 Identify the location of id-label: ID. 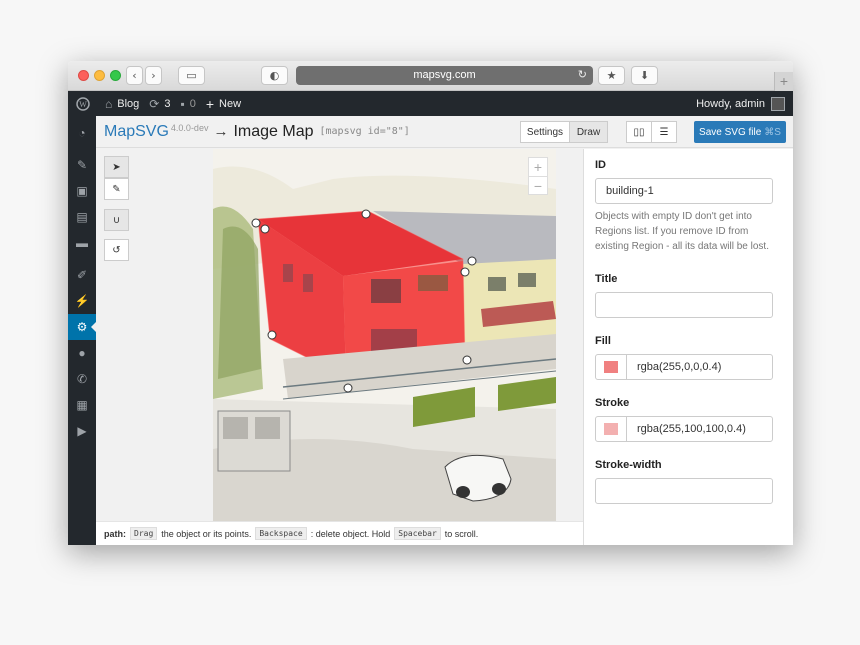
(600, 165).